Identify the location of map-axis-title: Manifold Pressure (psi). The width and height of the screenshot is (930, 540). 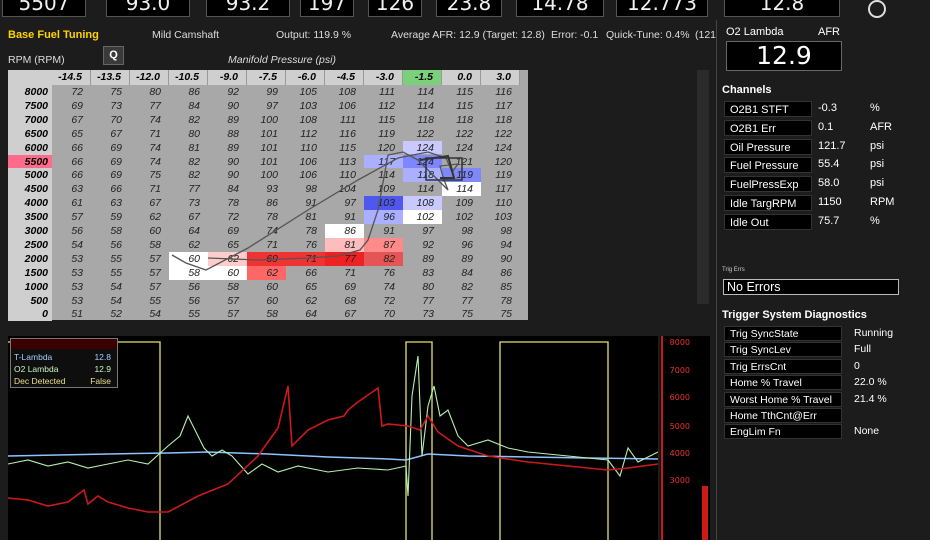
(282, 60).